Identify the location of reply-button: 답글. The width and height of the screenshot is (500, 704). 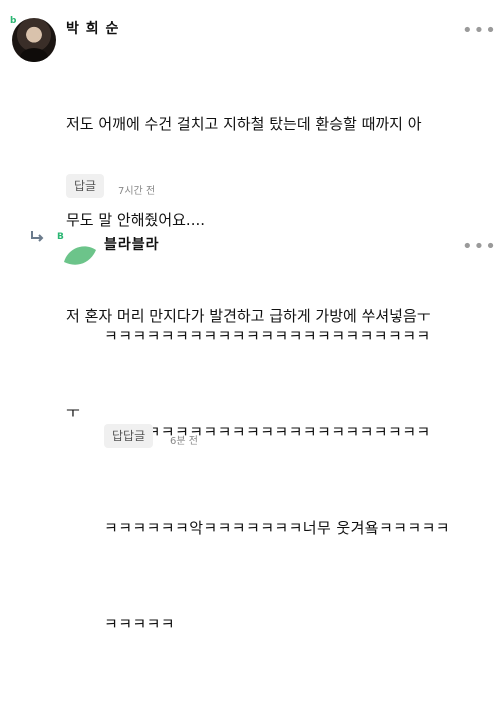
(85, 186).